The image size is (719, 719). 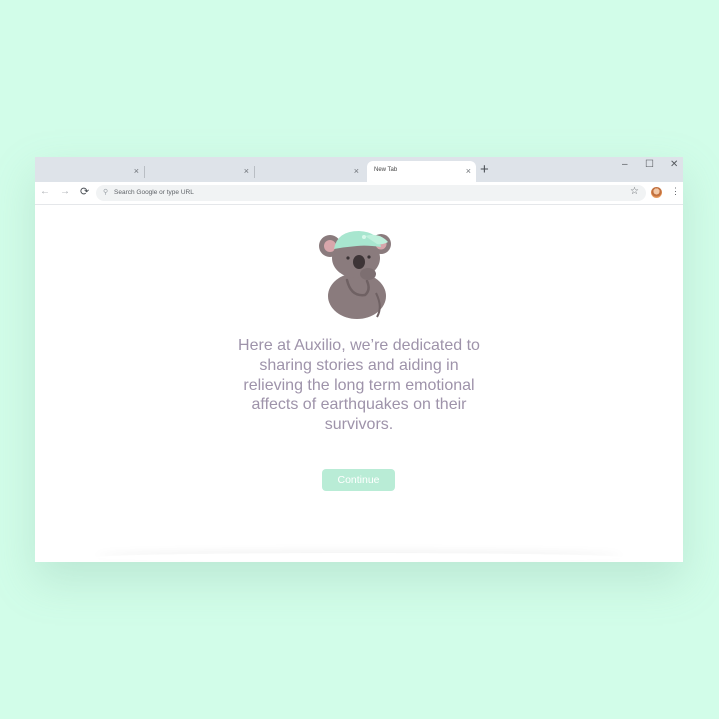 I want to click on omnibox: ⚲ Search Google or type URL, so click(x=371, y=193).